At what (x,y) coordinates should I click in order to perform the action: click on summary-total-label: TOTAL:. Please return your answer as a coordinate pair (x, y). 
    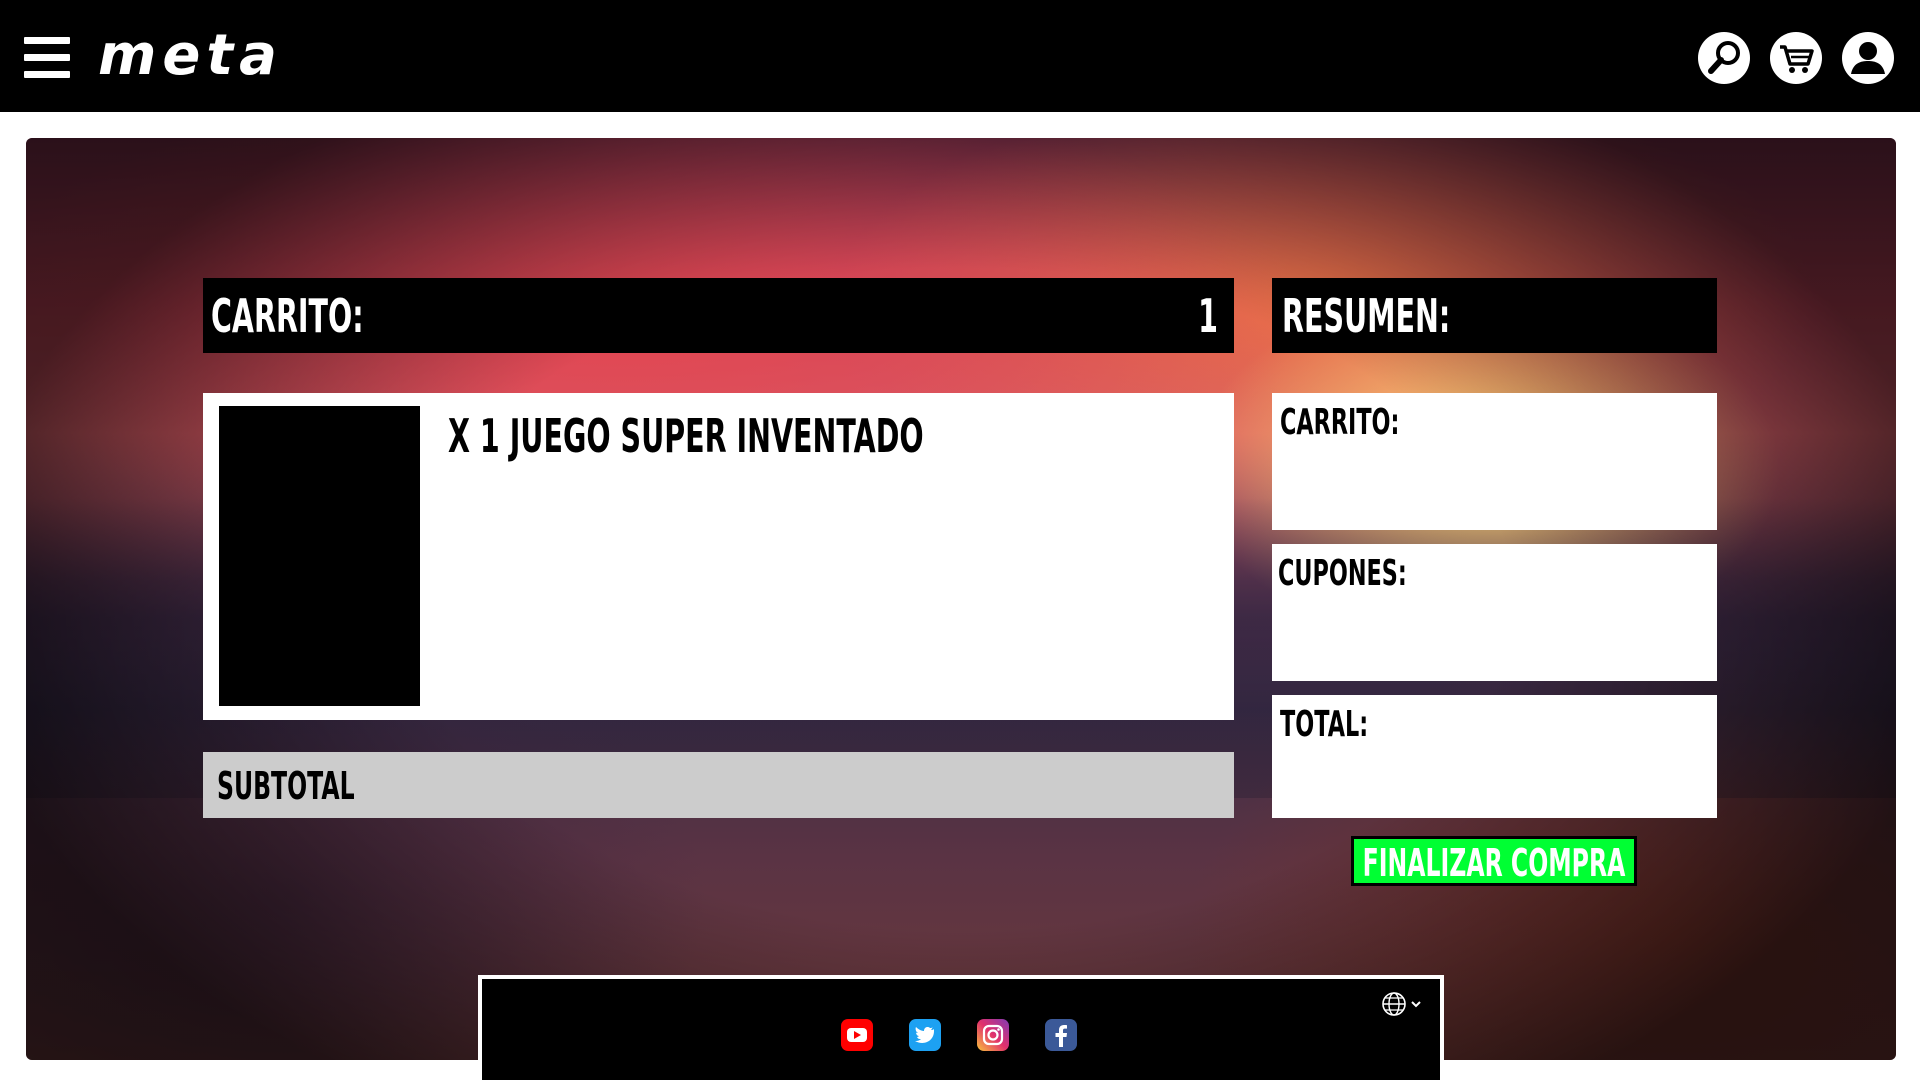
    Looking at the image, I should click on (1324, 724).